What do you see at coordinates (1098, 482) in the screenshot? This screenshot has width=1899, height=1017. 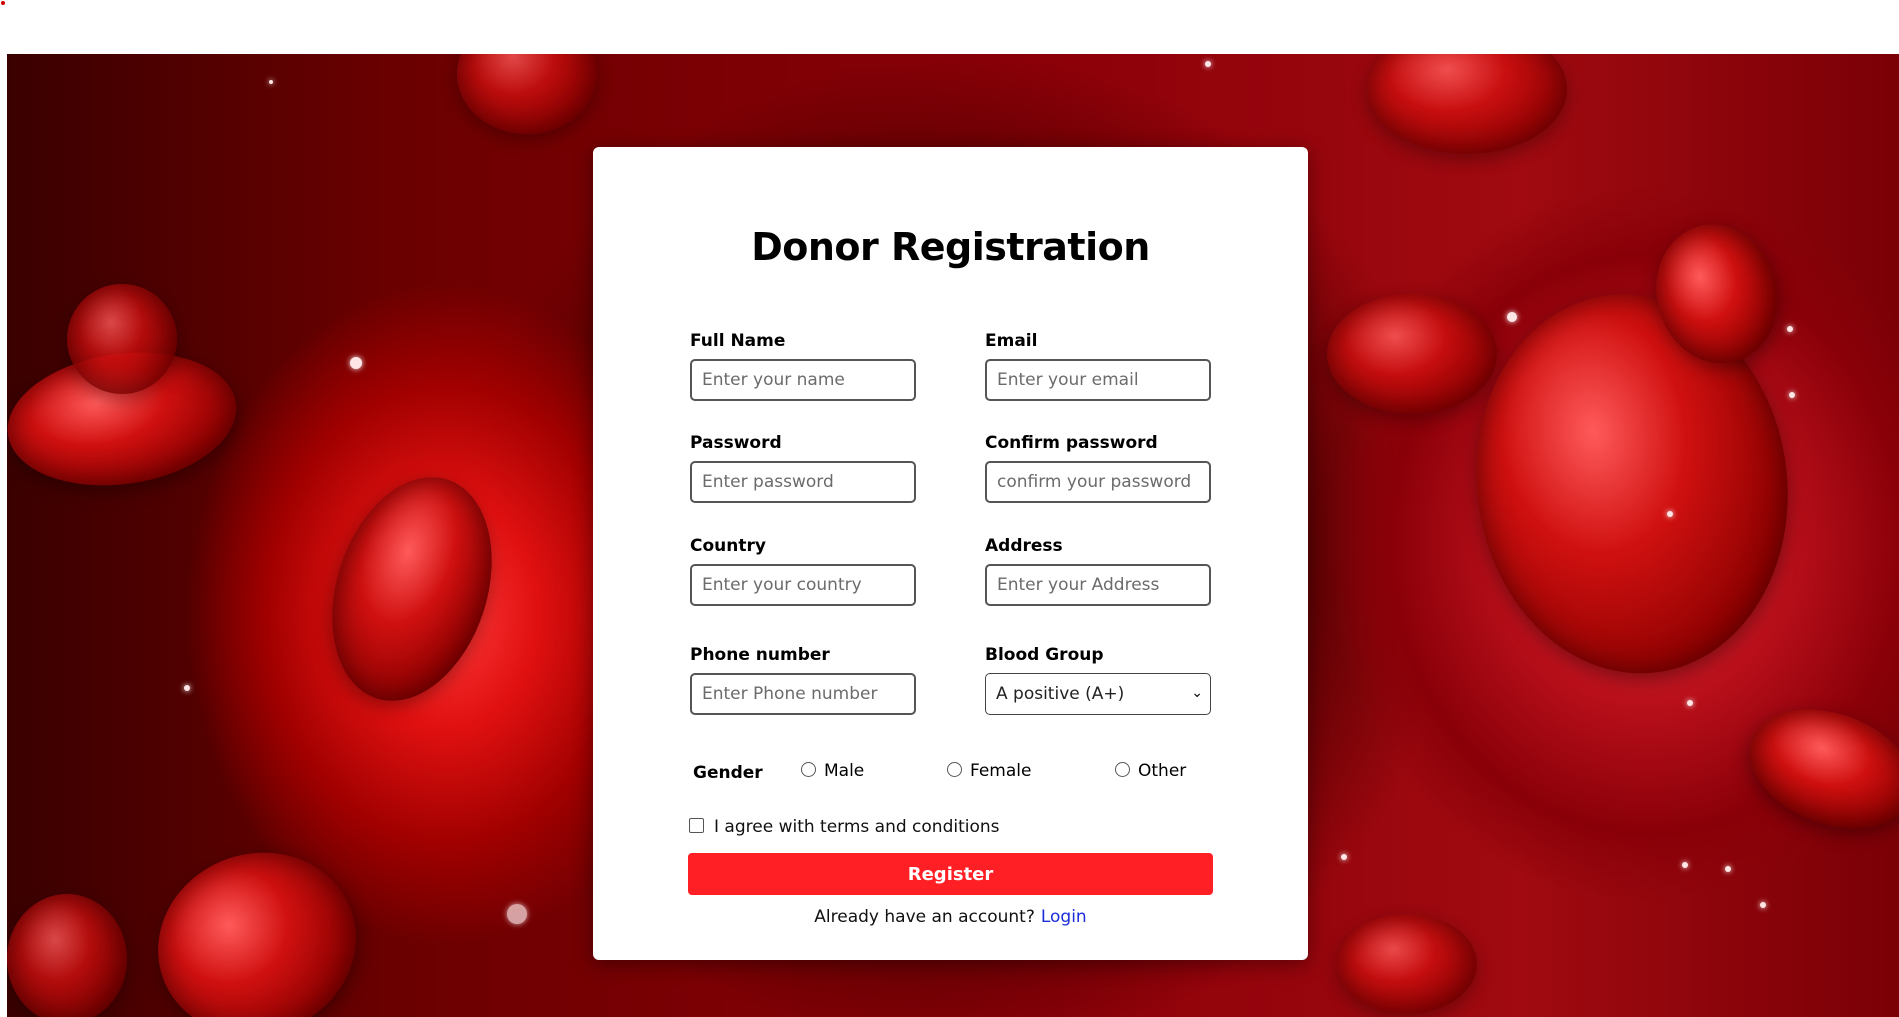 I see `confirm-password-input` at bounding box center [1098, 482].